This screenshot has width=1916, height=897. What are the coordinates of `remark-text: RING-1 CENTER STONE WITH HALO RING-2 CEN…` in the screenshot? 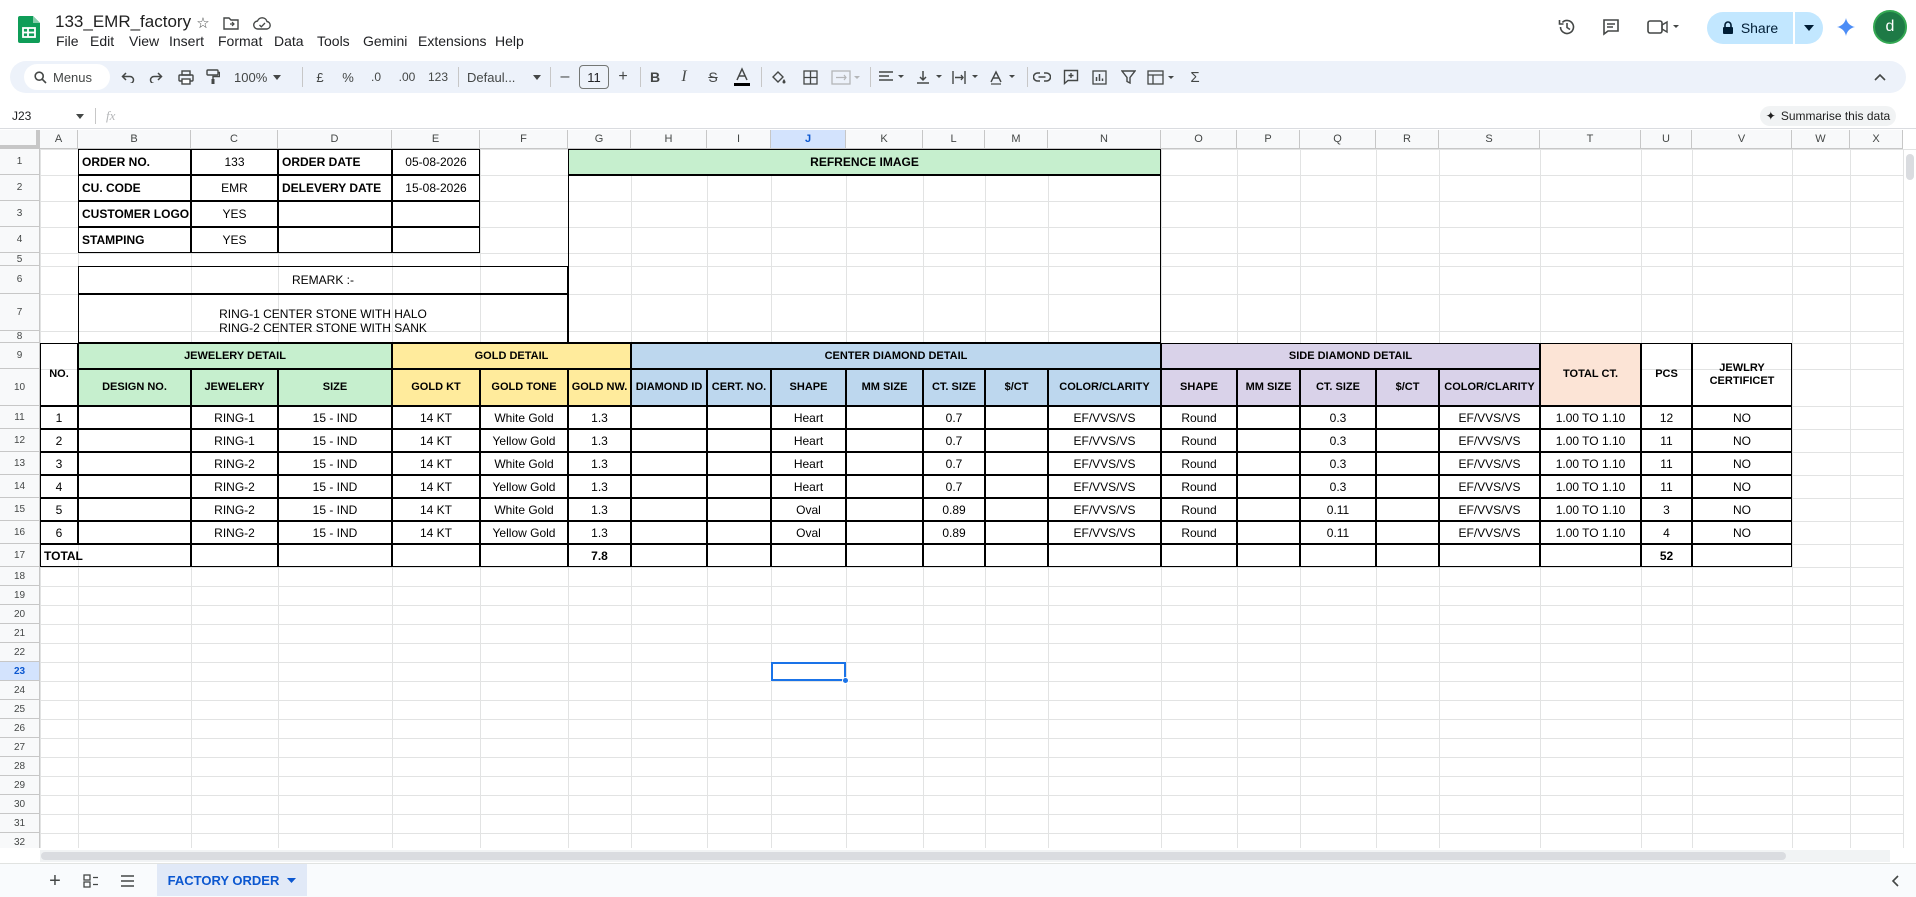 It's located at (323, 318).